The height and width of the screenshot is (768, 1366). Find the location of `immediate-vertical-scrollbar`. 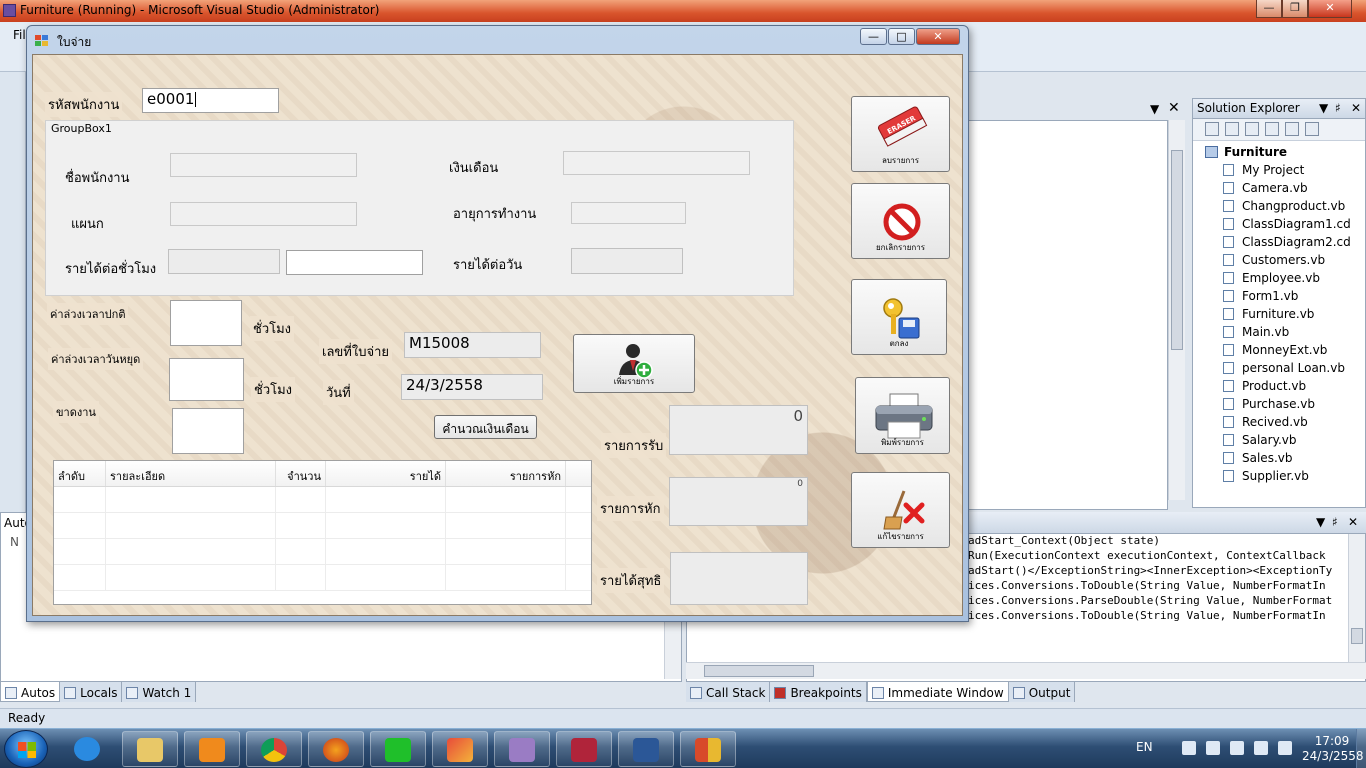

immediate-vertical-scrollbar is located at coordinates (1356, 598).